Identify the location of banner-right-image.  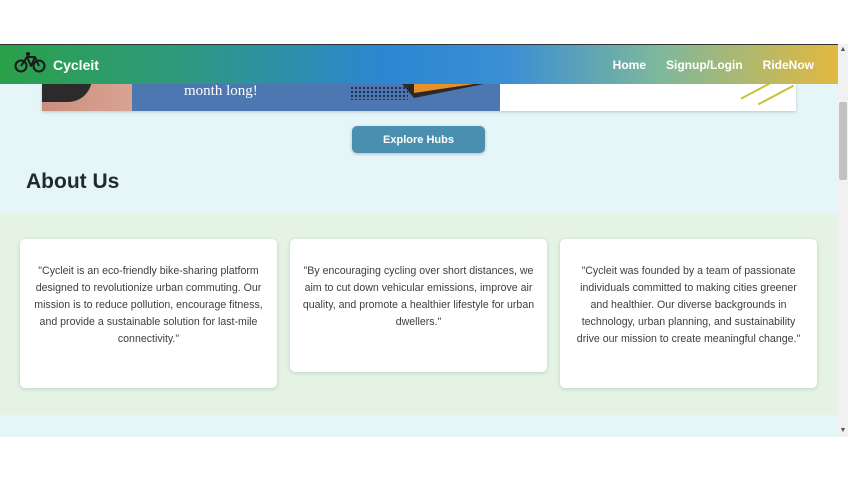
(648, 97).